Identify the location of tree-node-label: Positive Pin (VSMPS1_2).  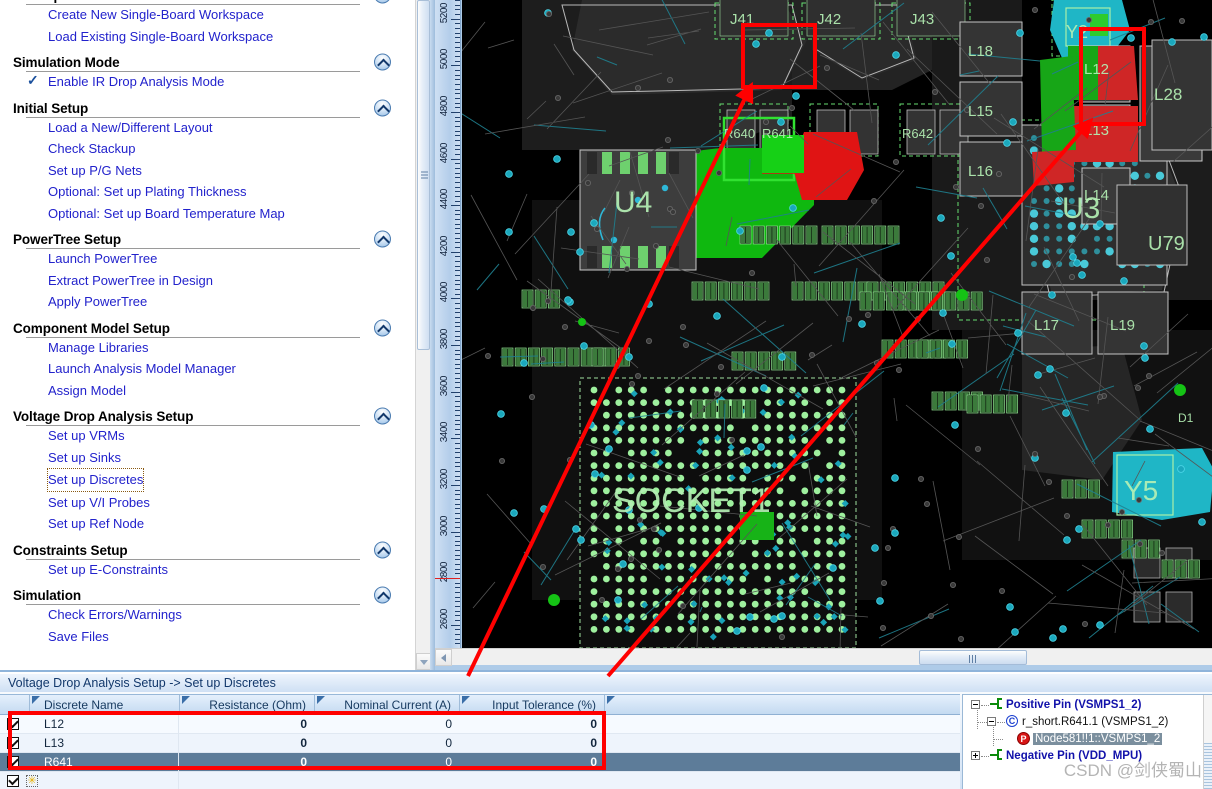
(1074, 705).